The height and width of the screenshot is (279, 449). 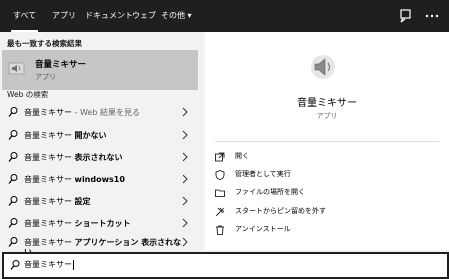 What do you see at coordinates (49, 264) in the screenshot?
I see `search-input: 音量ミキサー` at bounding box center [49, 264].